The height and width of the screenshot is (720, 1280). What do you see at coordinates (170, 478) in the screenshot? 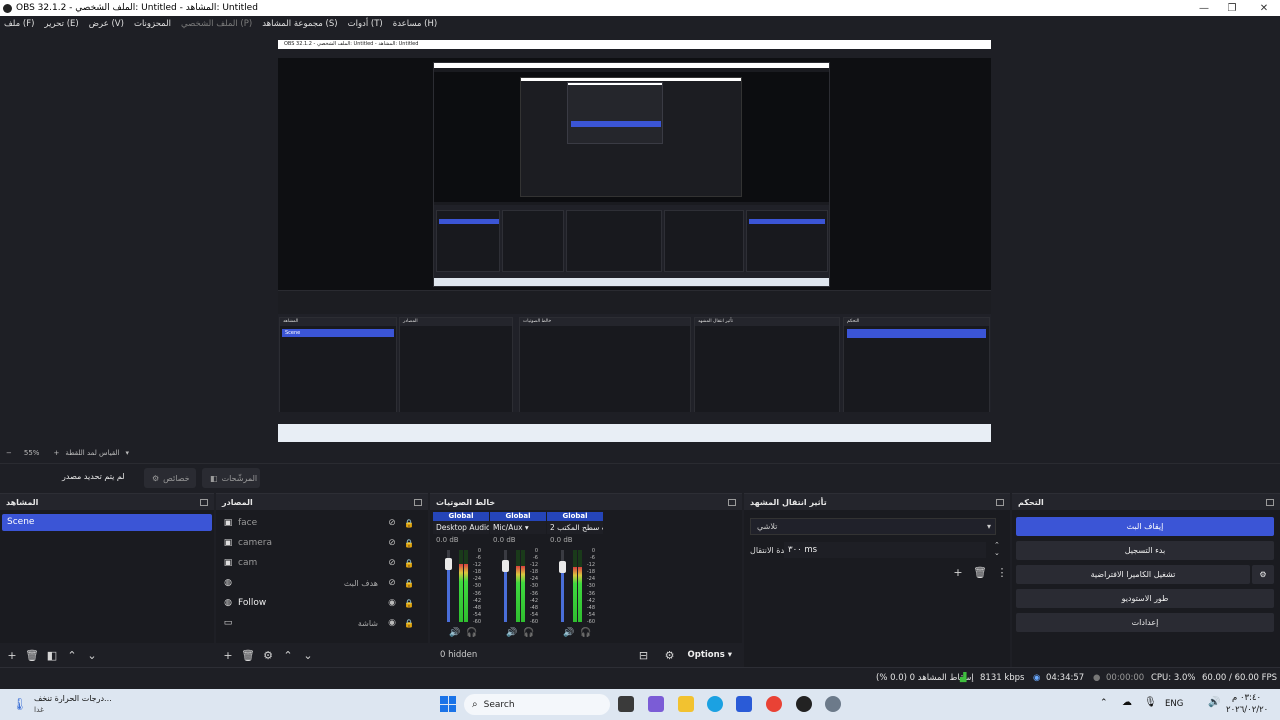
I see `properties-button: ⚙ خصائص` at bounding box center [170, 478].